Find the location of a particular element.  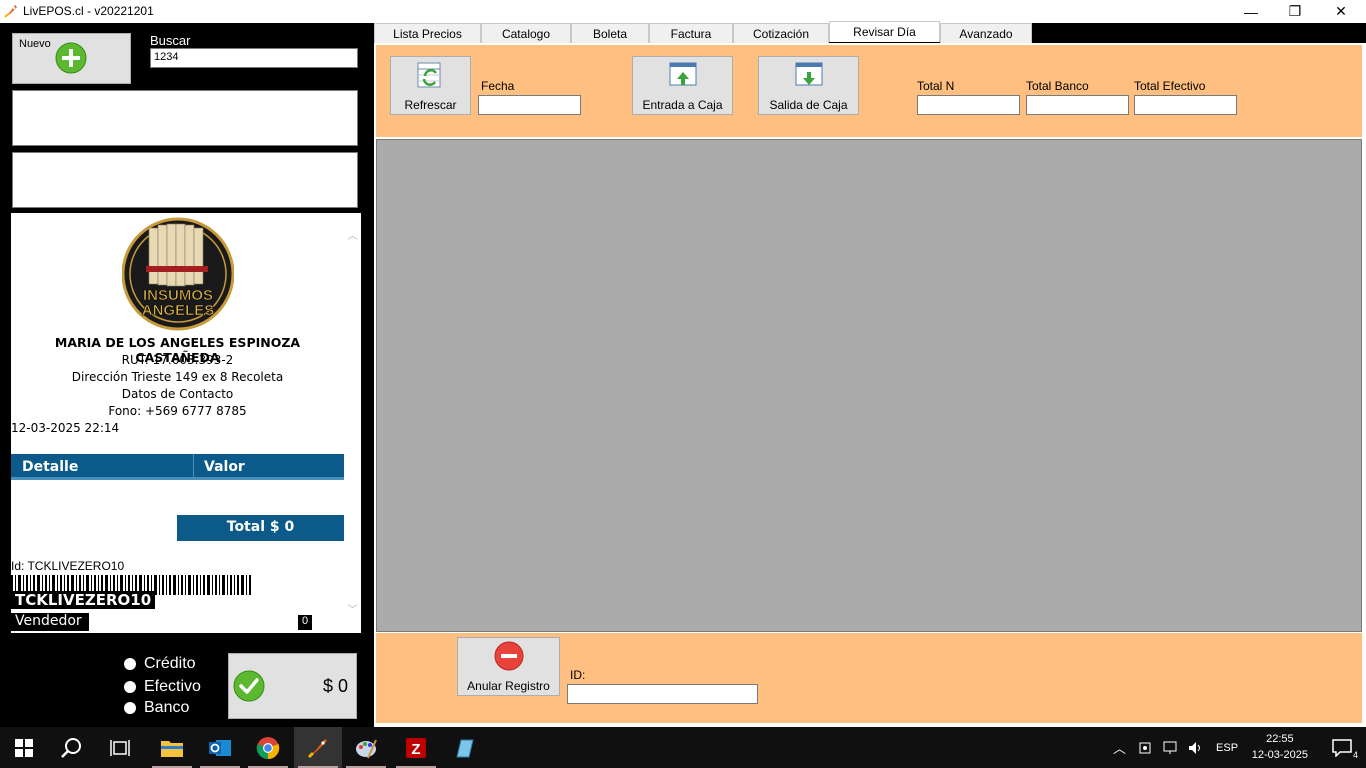

clock-time: 22:55 is located at coordinates (1280, 739).